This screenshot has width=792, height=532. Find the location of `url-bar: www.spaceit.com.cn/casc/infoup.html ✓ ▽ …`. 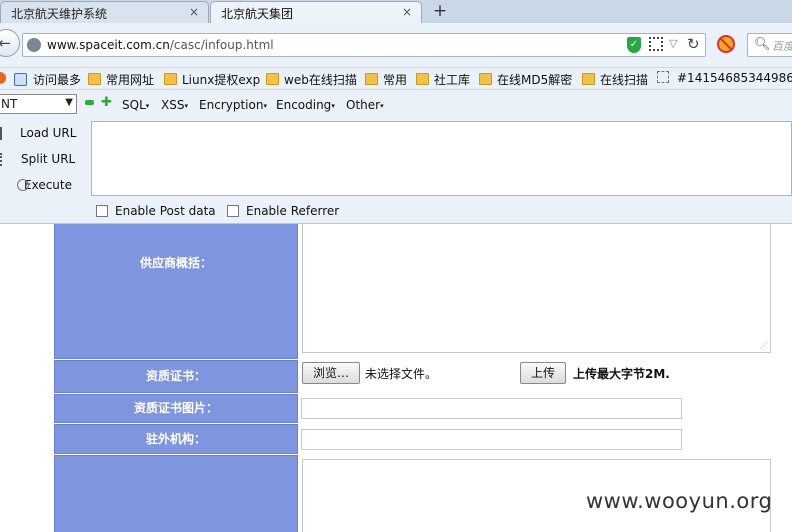

url-bar: www.spaceit.com.cn/casc/infoup.html ✓ ▽ … is located at coordinates (364, 45).